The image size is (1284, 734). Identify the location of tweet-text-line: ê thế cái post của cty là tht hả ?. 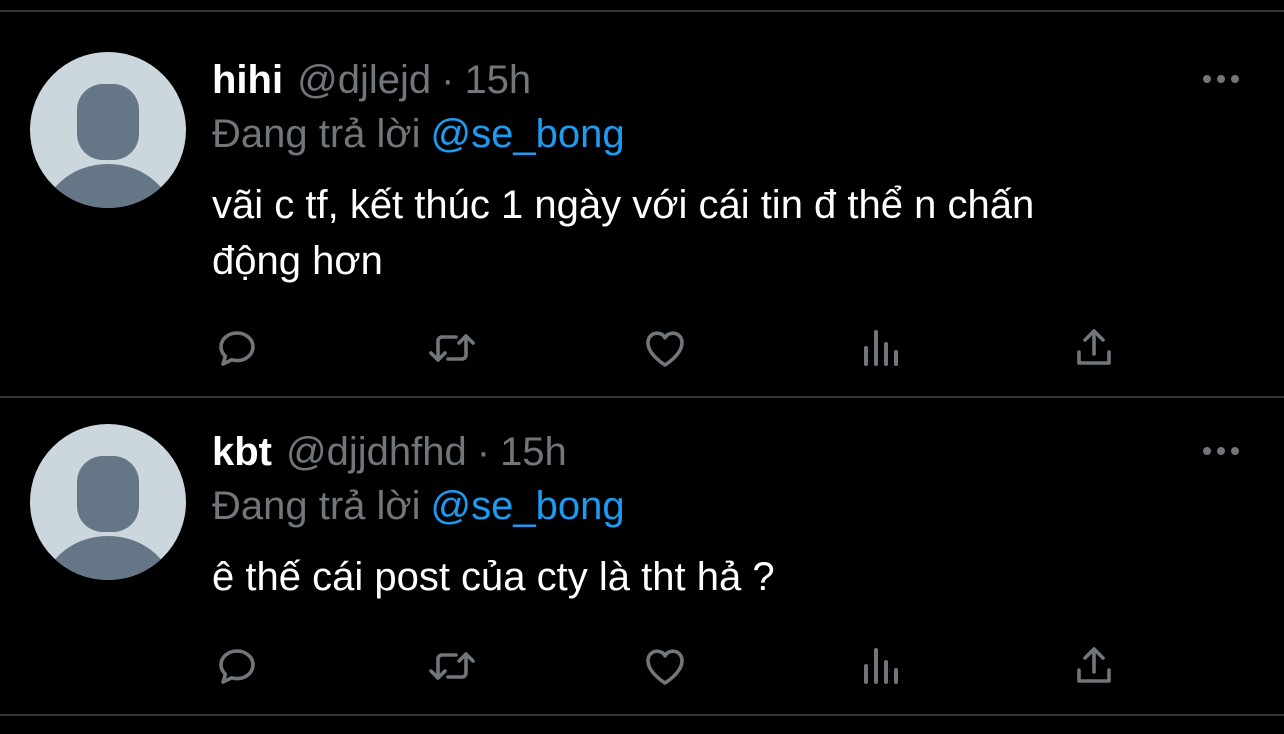
(493, 577).